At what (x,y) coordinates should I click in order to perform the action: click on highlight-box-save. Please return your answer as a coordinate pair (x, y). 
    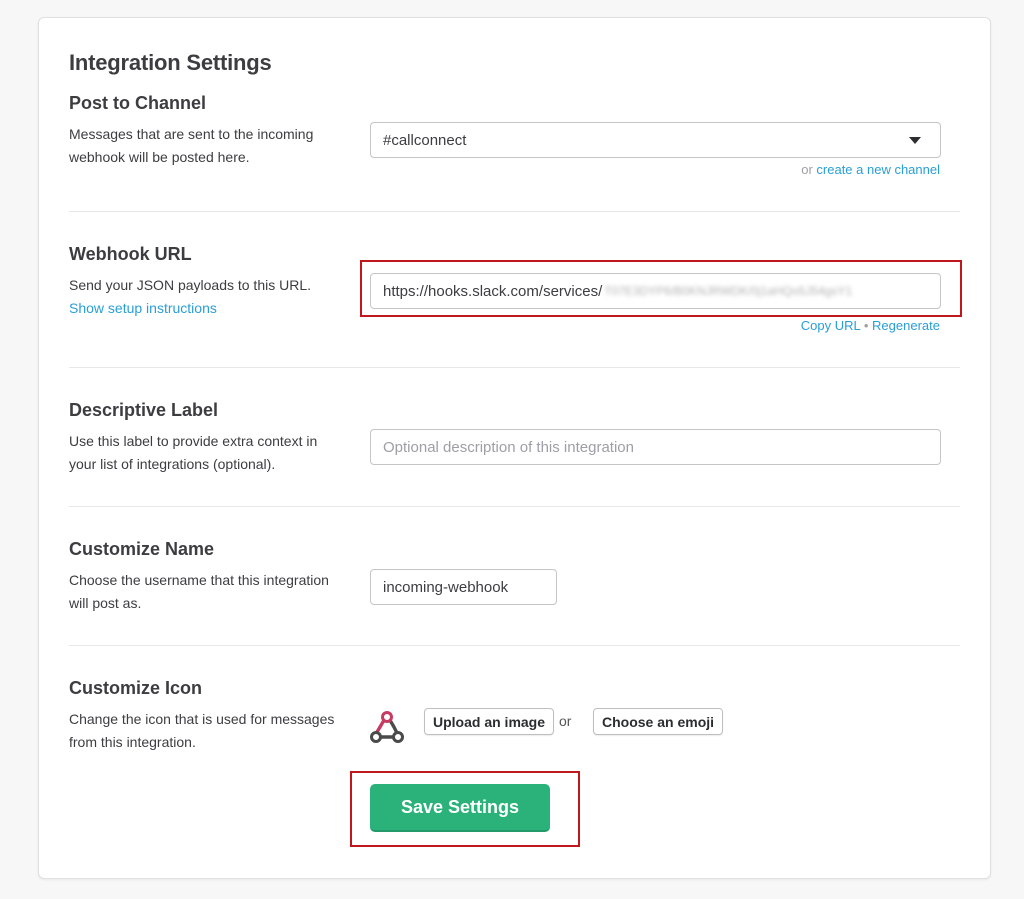
    Looking at the image, I should click on (465, 809).